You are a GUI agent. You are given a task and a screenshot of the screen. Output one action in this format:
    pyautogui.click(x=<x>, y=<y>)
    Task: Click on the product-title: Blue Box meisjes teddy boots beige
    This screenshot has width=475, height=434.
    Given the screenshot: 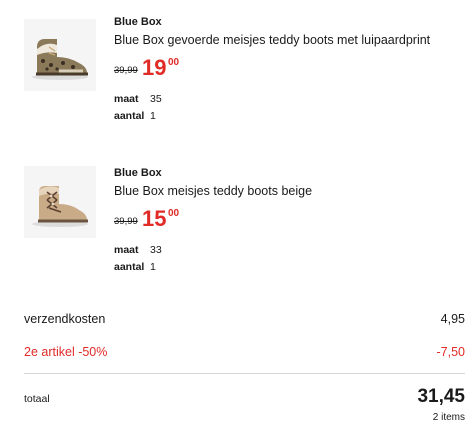 What is the action you would take?
    pyautogui.click(x=289, y=191)
    